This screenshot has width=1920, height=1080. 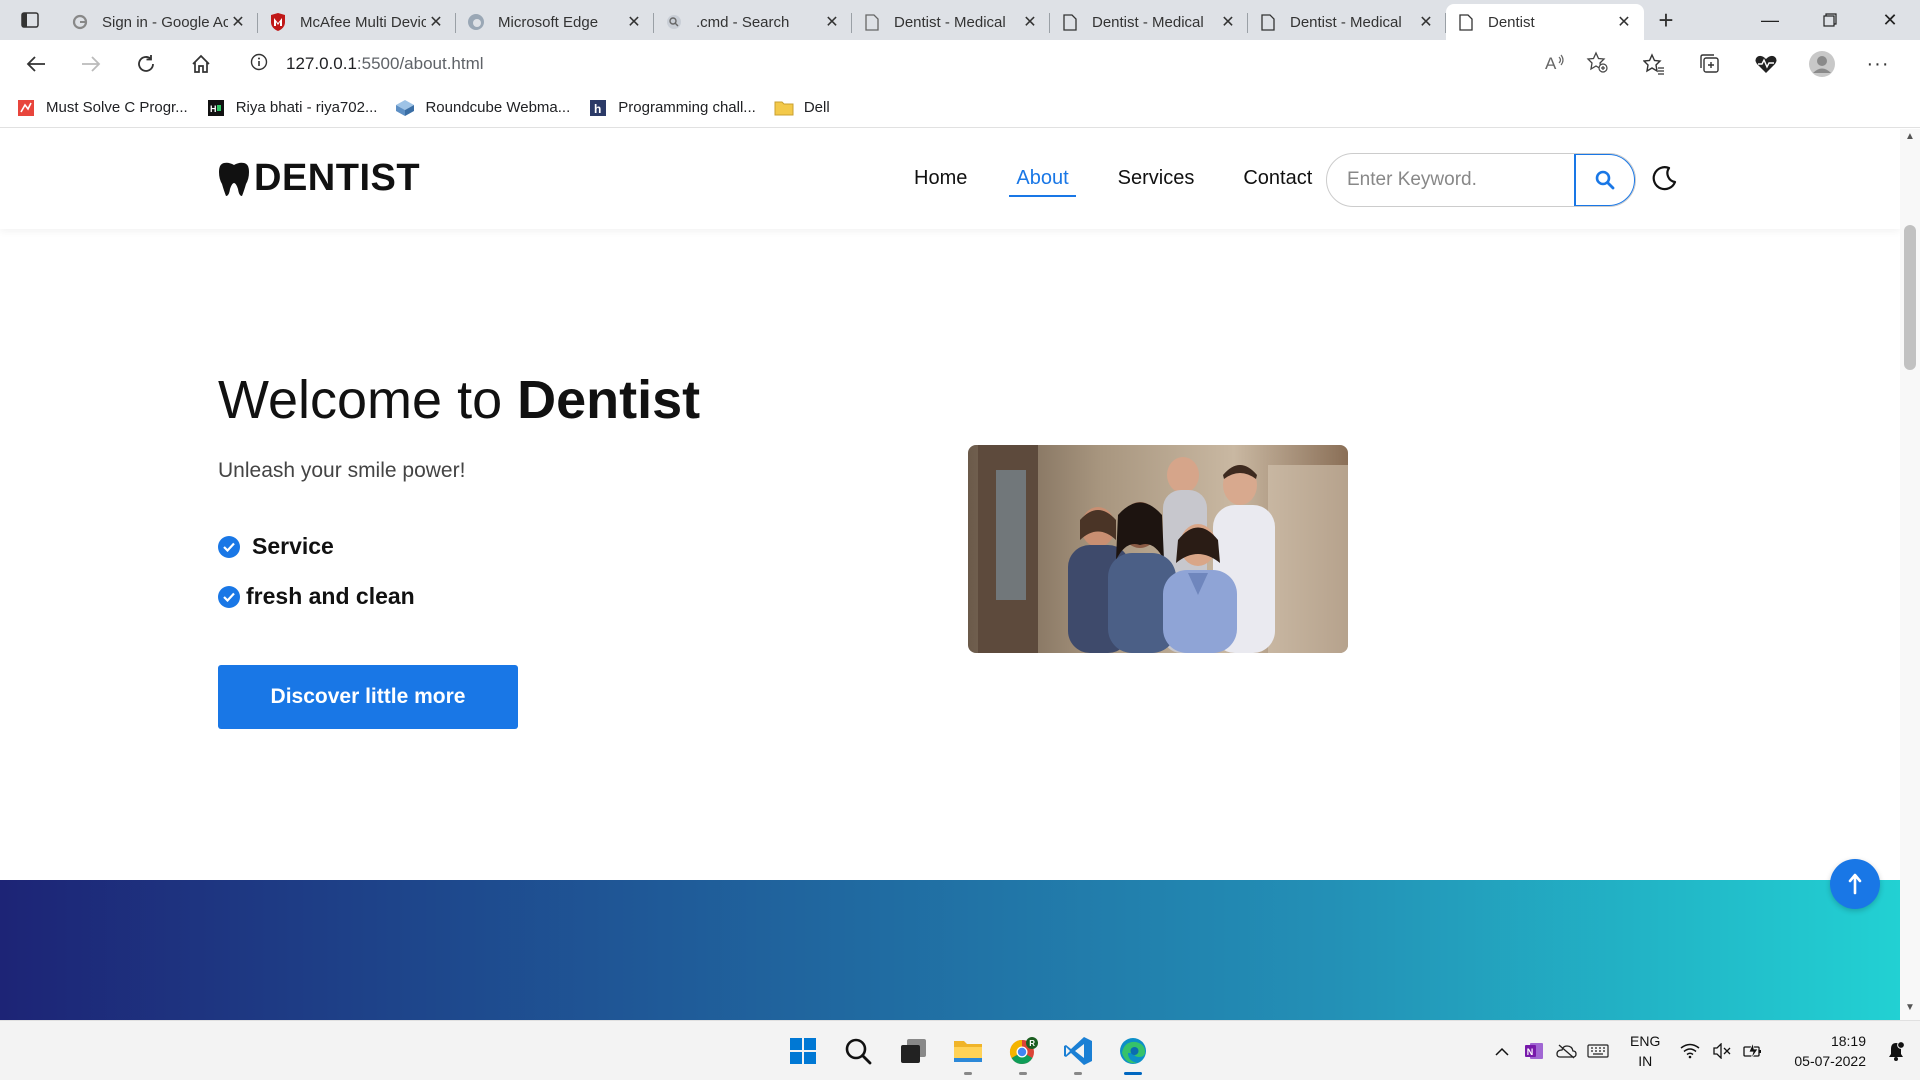 I want to click on onenote-icon: N, so click(x=1534, y=1050).